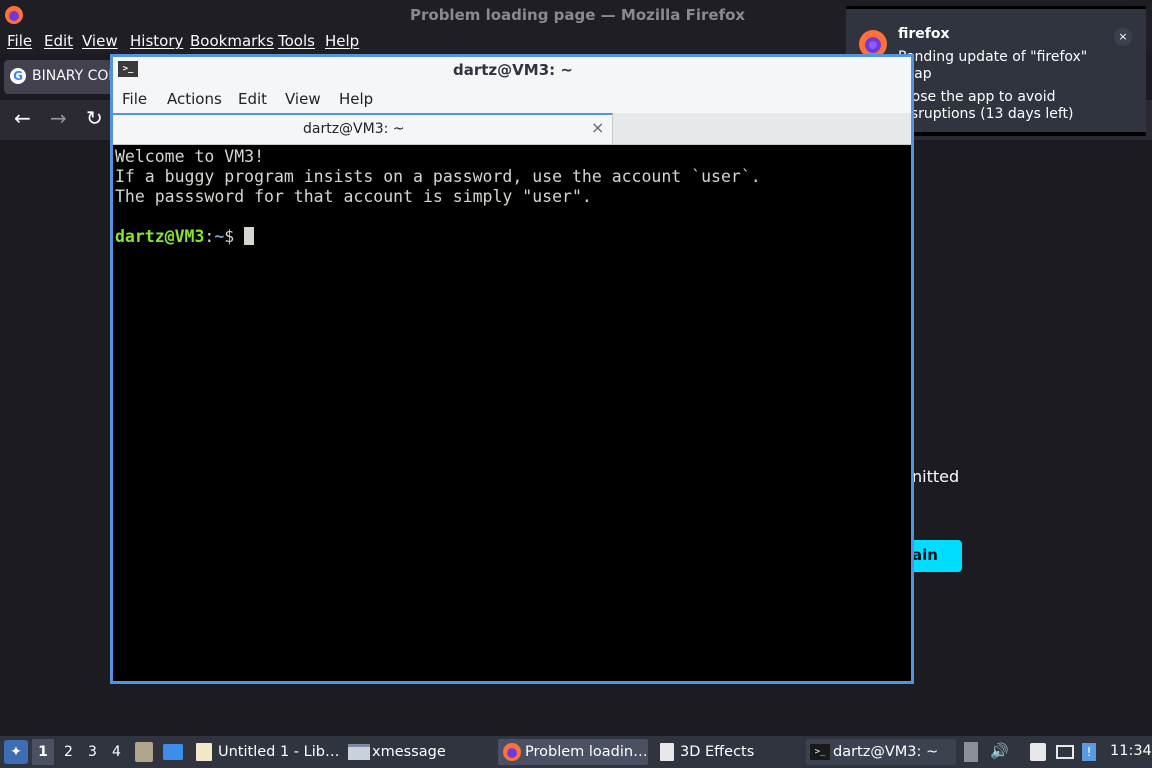  Describe the element at coordinates (252, 99) in the screenshot. I see `term-menu-edit: Edit` at that location.